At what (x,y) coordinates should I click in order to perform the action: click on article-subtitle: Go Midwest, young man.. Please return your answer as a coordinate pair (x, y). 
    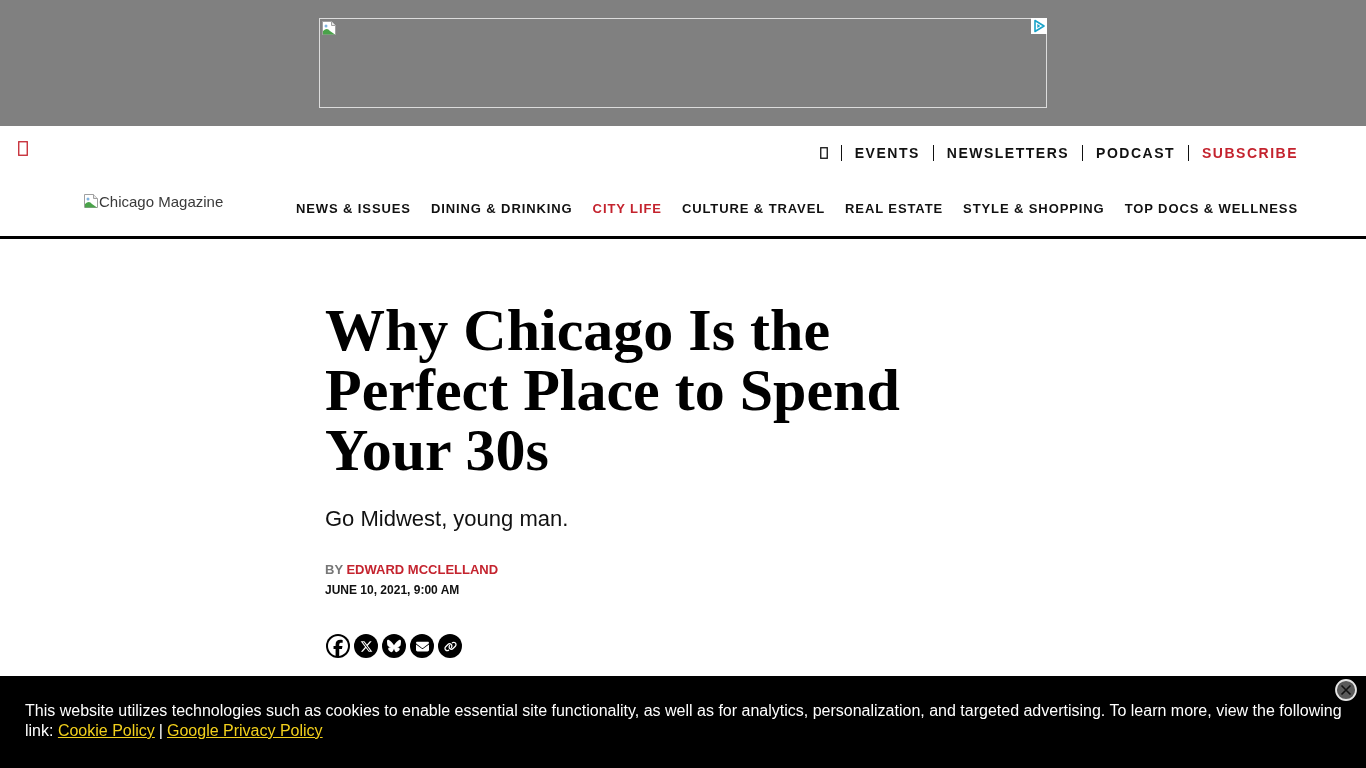
    Looking at the image, I should click on (447, 519).